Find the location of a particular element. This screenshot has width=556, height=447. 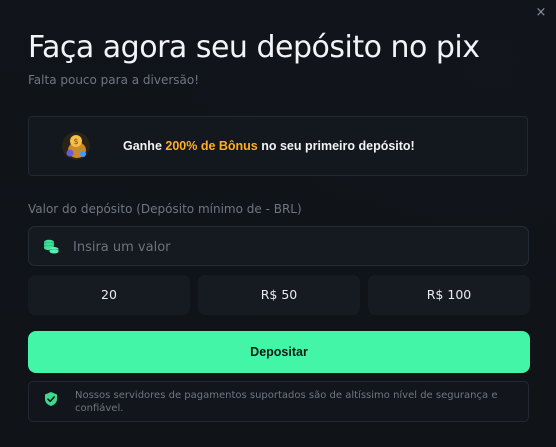

quick-amount-row: 20 R$ 50 R$ 100 is located at coordinates (279, 295).